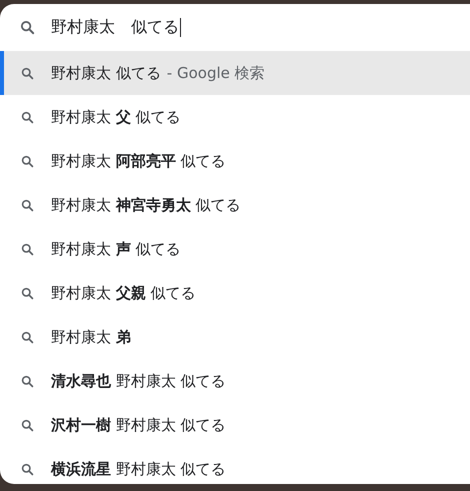  Describe the element at coordinates (235, 205) in the screenshot. I see `suggestion-item: 野村康太 神宮寺勇太 似てる` at that location.